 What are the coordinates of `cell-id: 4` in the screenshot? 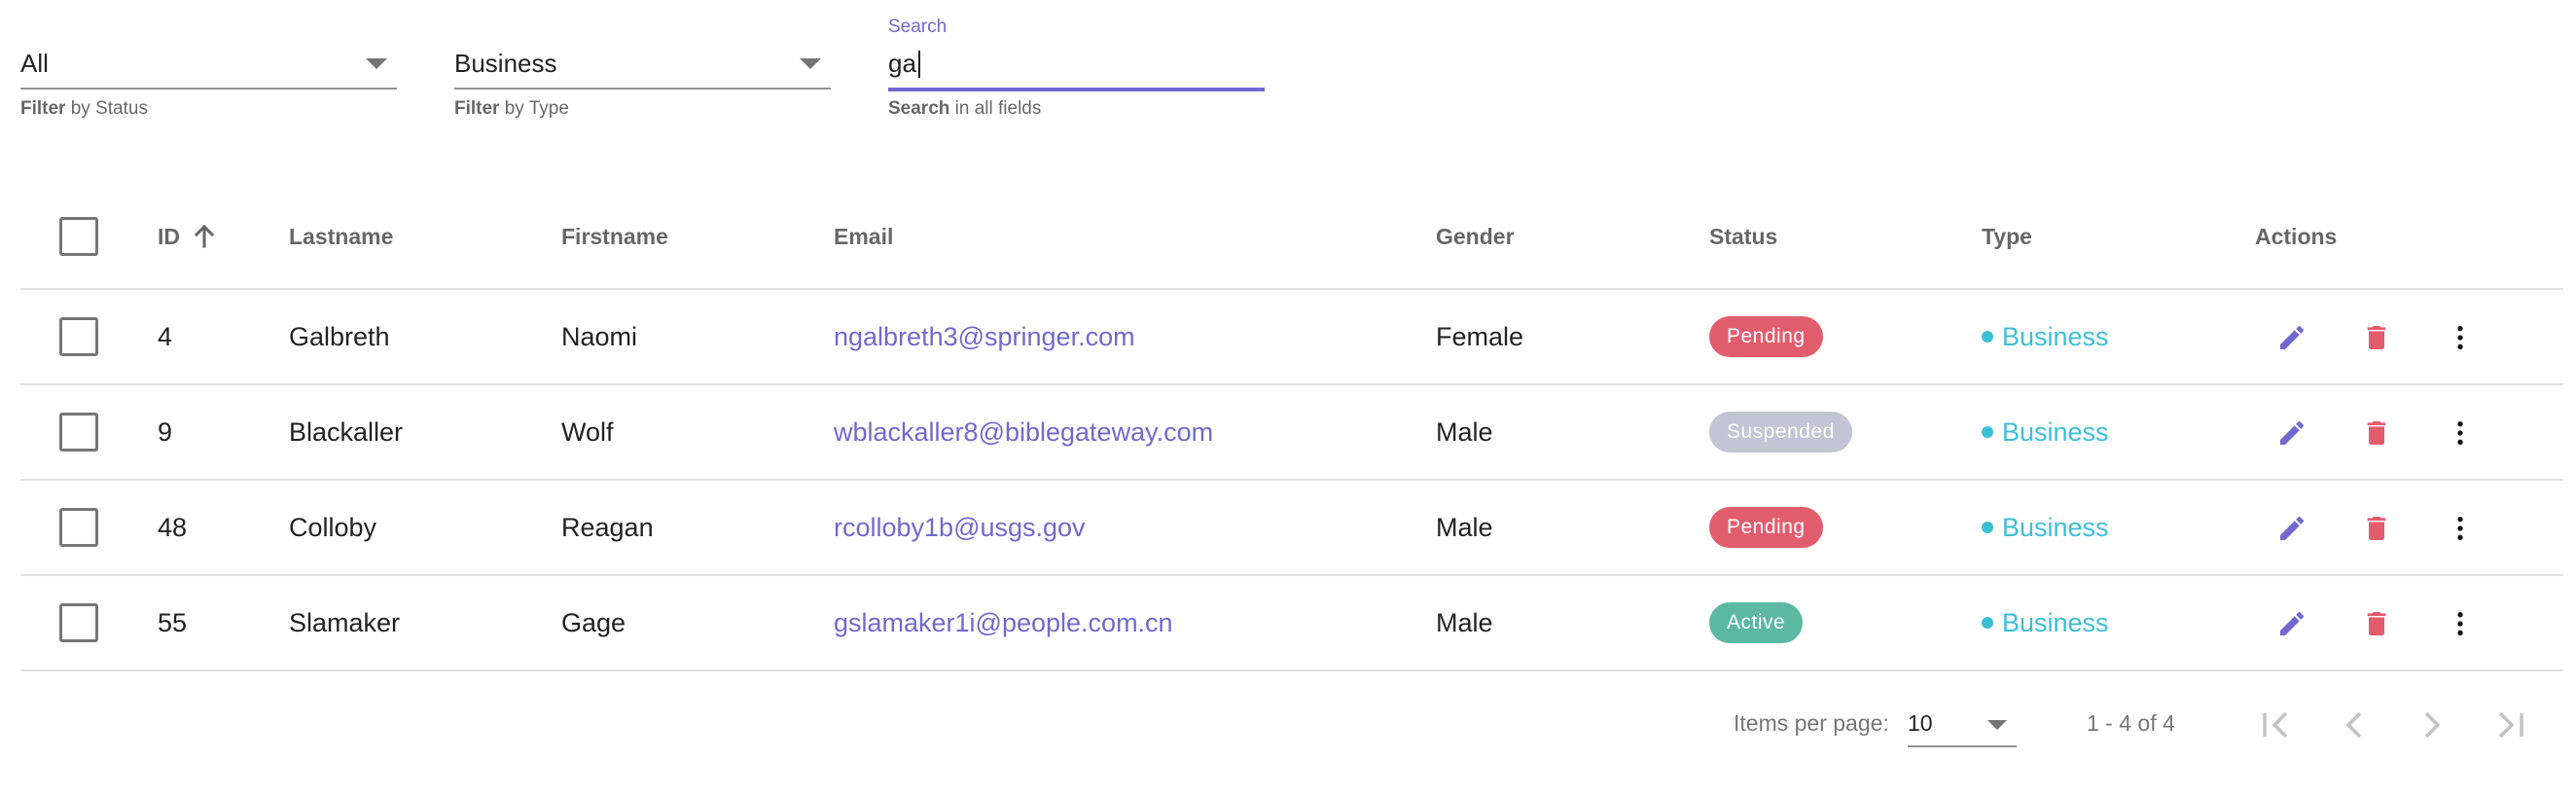 It's located at (165, 336).